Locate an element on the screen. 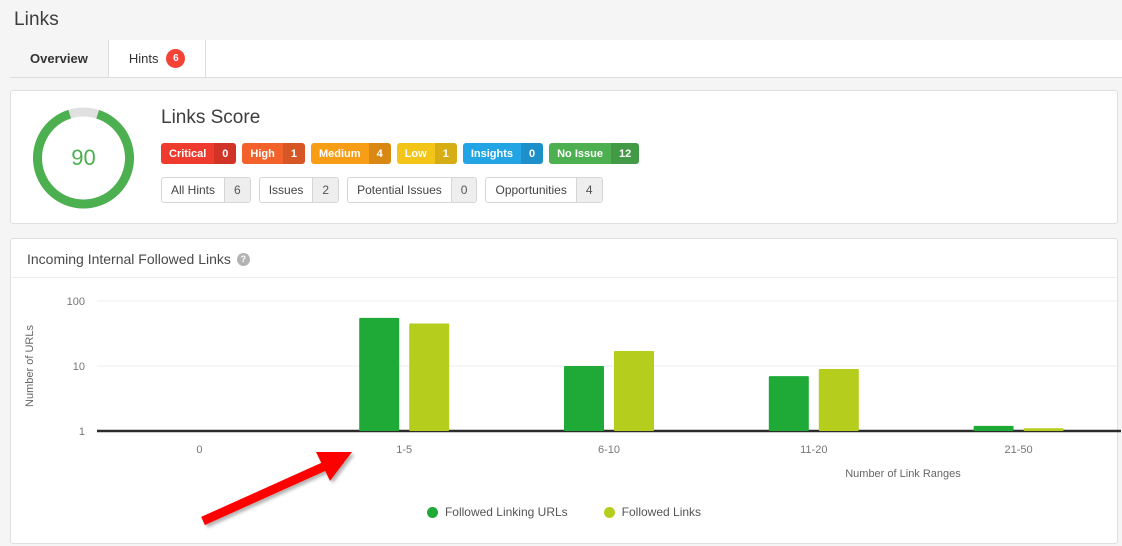 This screenshot has height=546, width=1122. x-axis-title: Number of Link Ranges is located at coordinates (903, 474).